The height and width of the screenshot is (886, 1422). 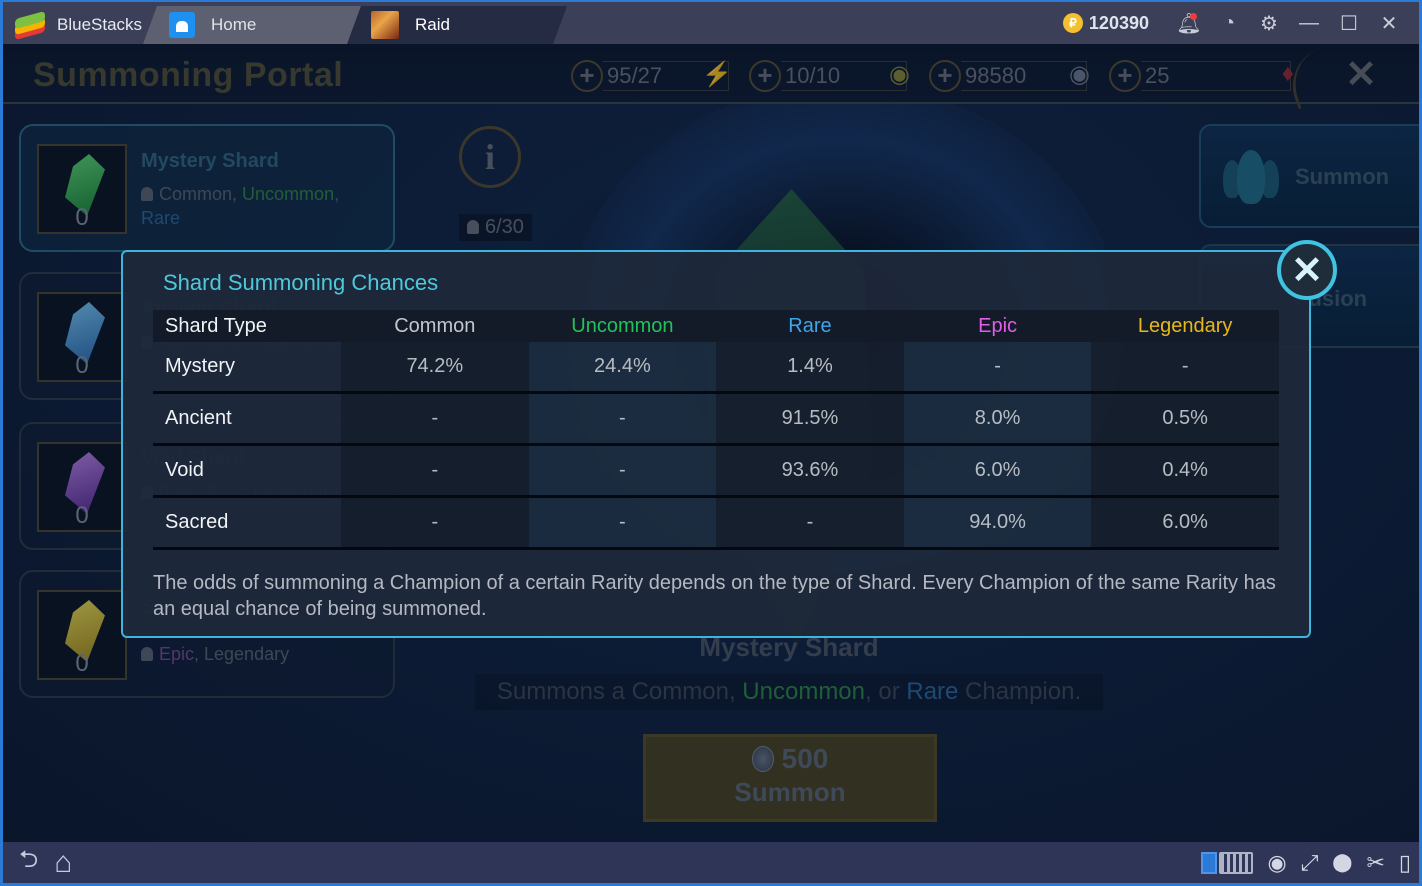 I want to click on keyboard-controls-button, so click(x=1227, y=862).